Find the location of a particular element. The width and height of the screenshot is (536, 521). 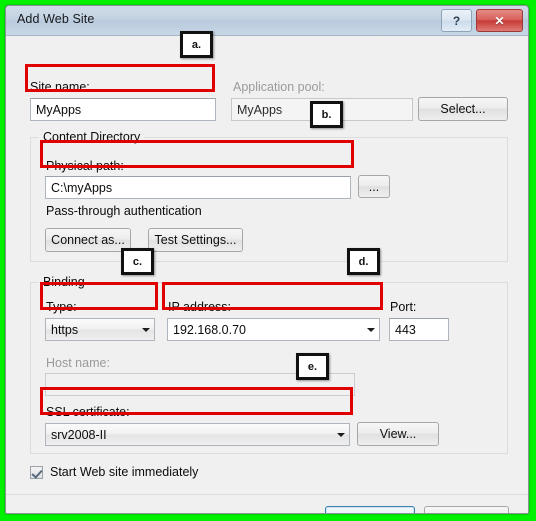

annotation-e: e. is located at coordinates (312, 366).